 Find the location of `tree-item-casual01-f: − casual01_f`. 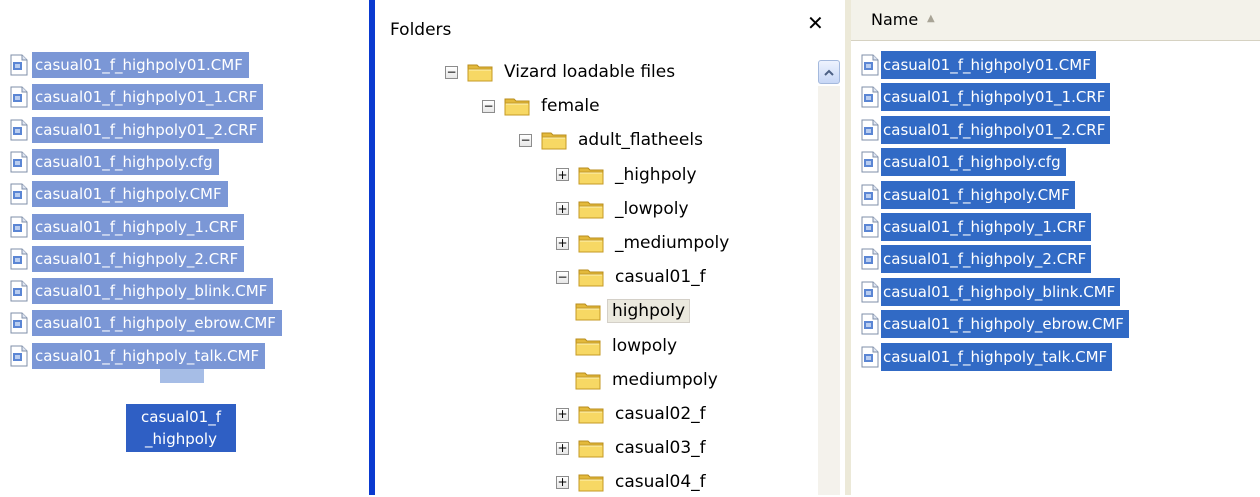

tree-item-casual01-f: − casual01_f is located at coordinates (633, 277).